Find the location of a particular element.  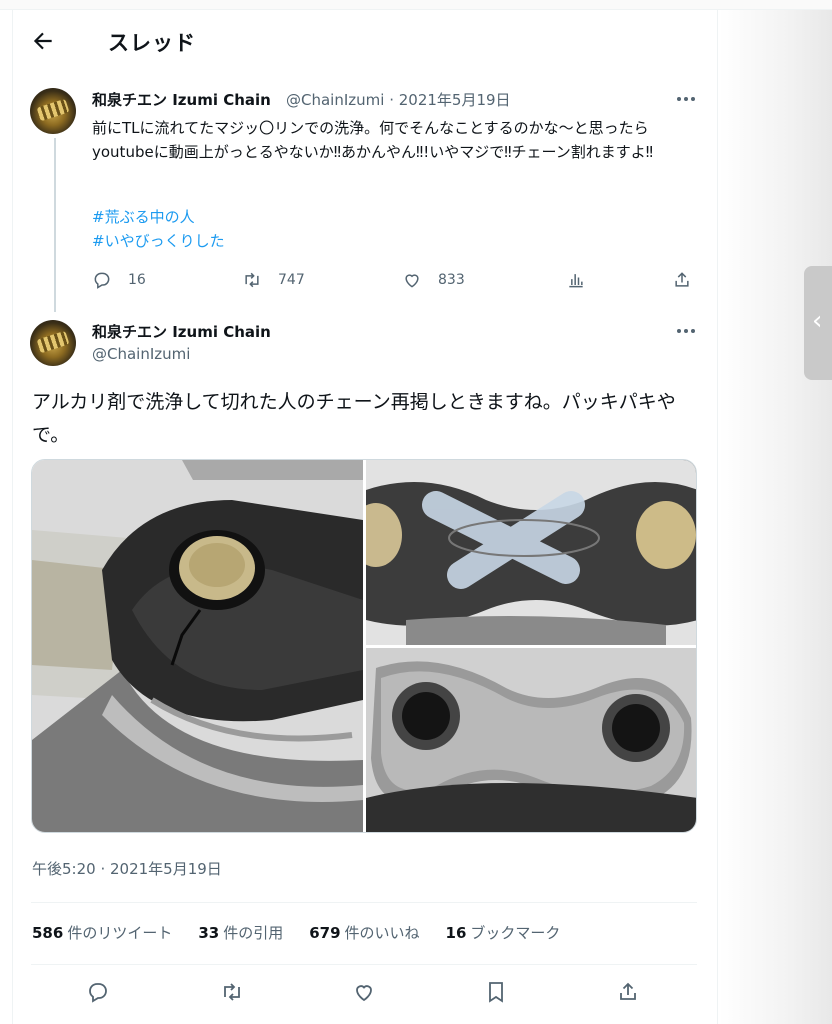

side-panel-handle: ‹ is located at coordinates (818, 323).